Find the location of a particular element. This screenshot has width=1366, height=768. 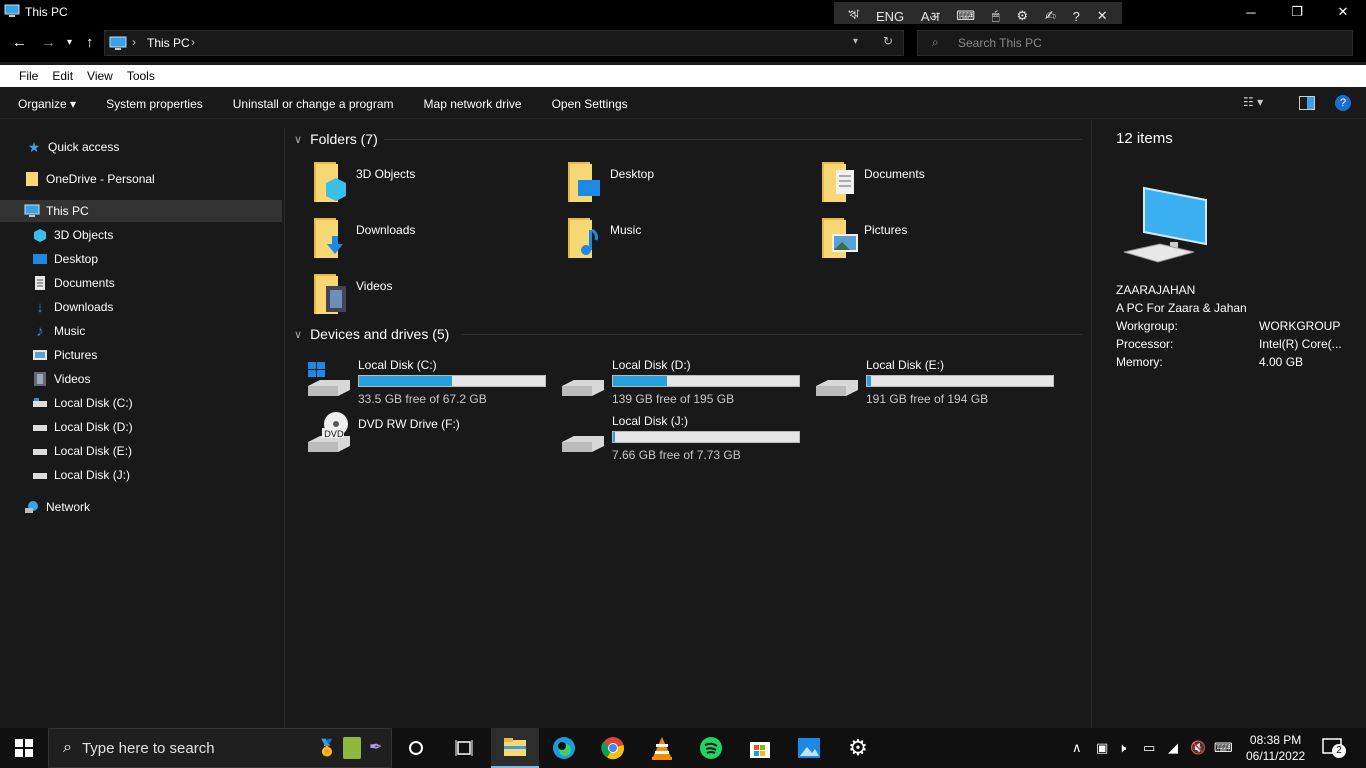

folder-pictures: Pictures is located at coordinates (863, 238).